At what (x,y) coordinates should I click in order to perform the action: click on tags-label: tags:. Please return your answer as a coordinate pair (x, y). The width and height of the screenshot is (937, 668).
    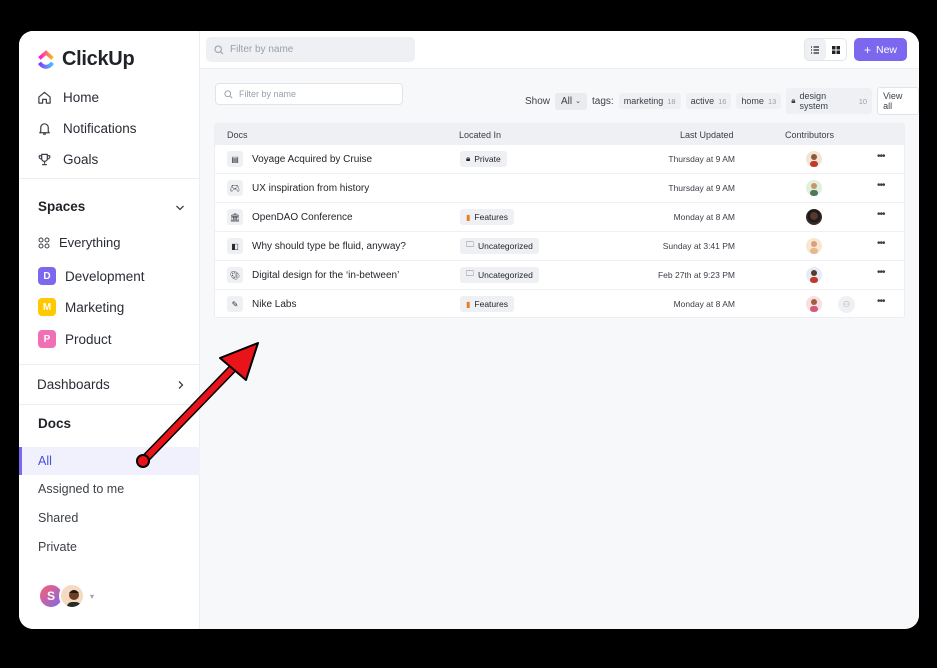
    Looking at the image, I should click on (603, 101).